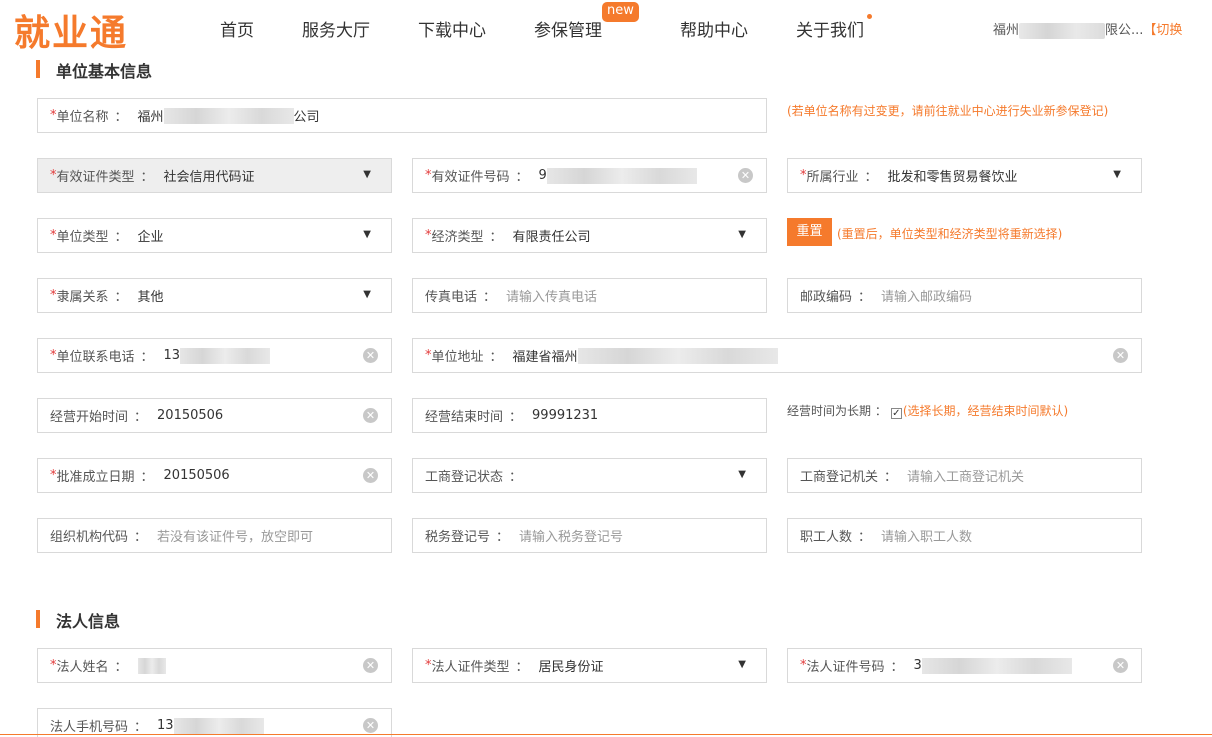 The width and height of the screenshot is (1212, 737). Describe the element at coordinates (457, 237) in the screenshot. I see `field-label: 经济类型` at that location.